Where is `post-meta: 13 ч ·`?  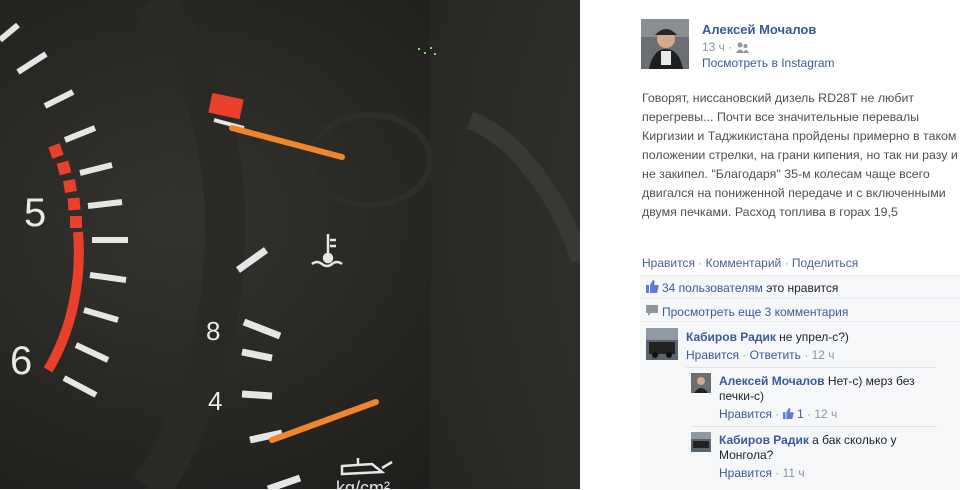
post-meta: 13 ч · is located at coordinates (725, 48).